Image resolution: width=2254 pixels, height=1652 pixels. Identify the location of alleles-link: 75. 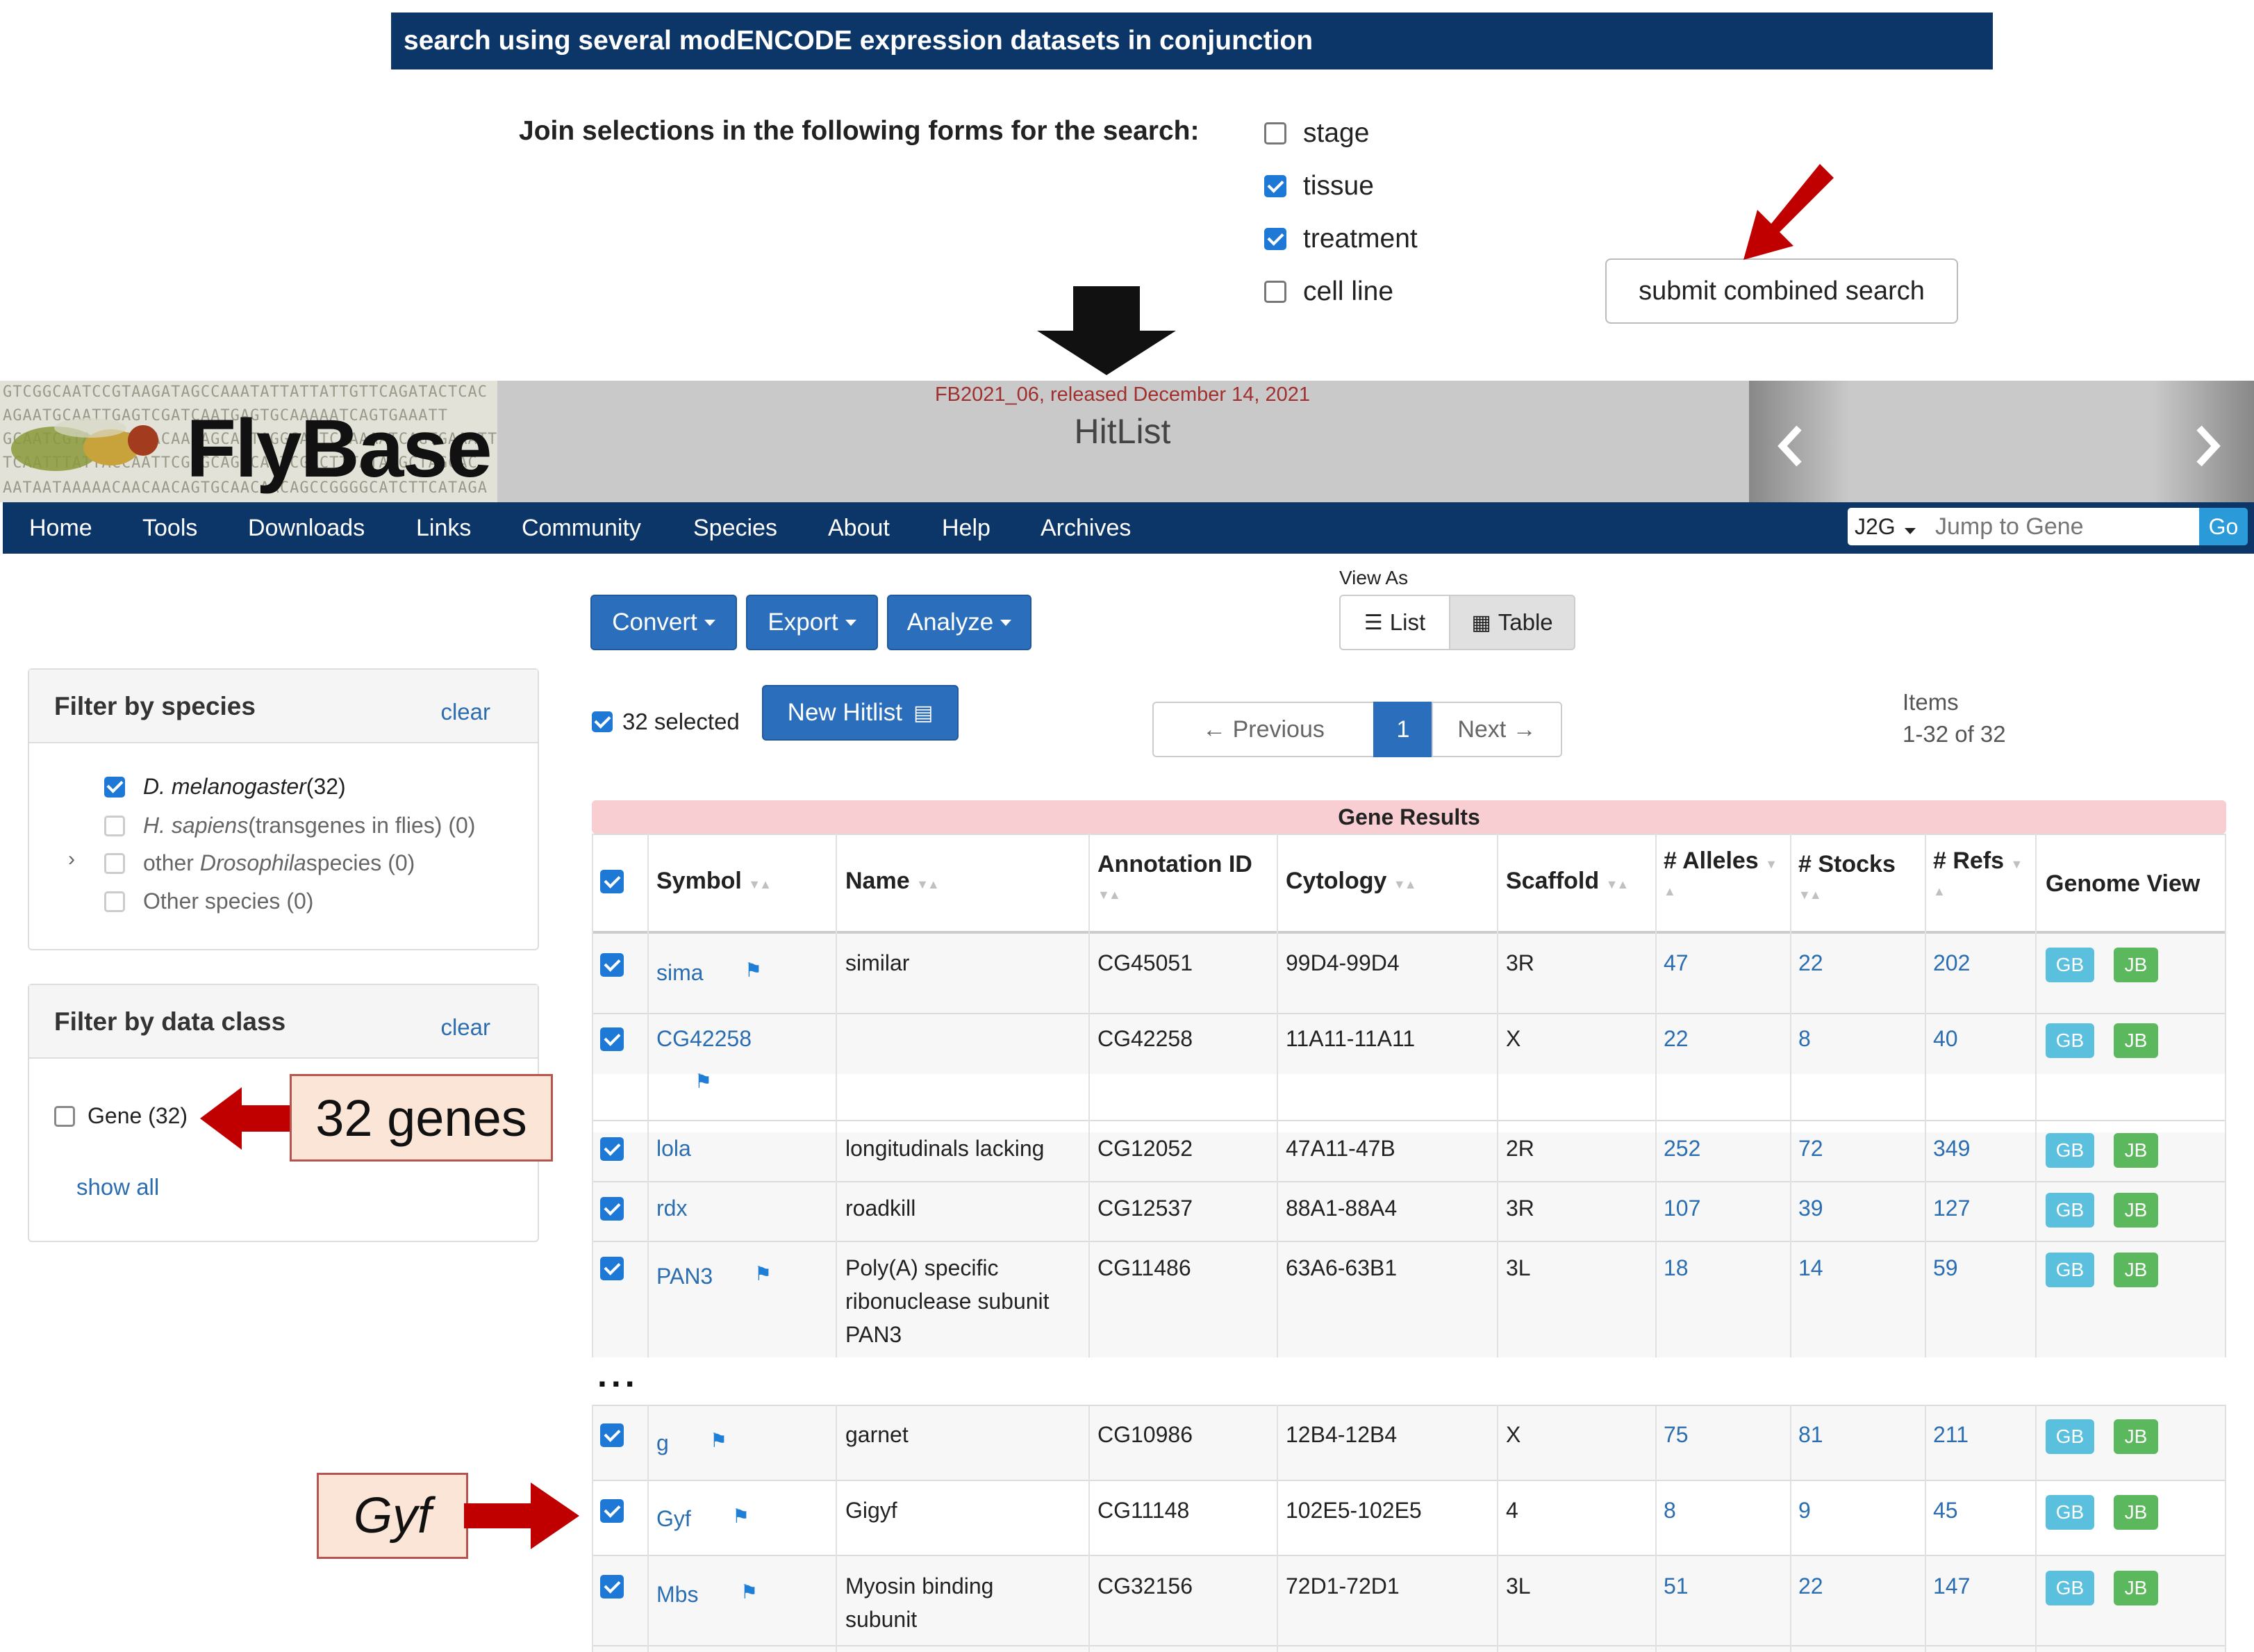
(1676, 1434).